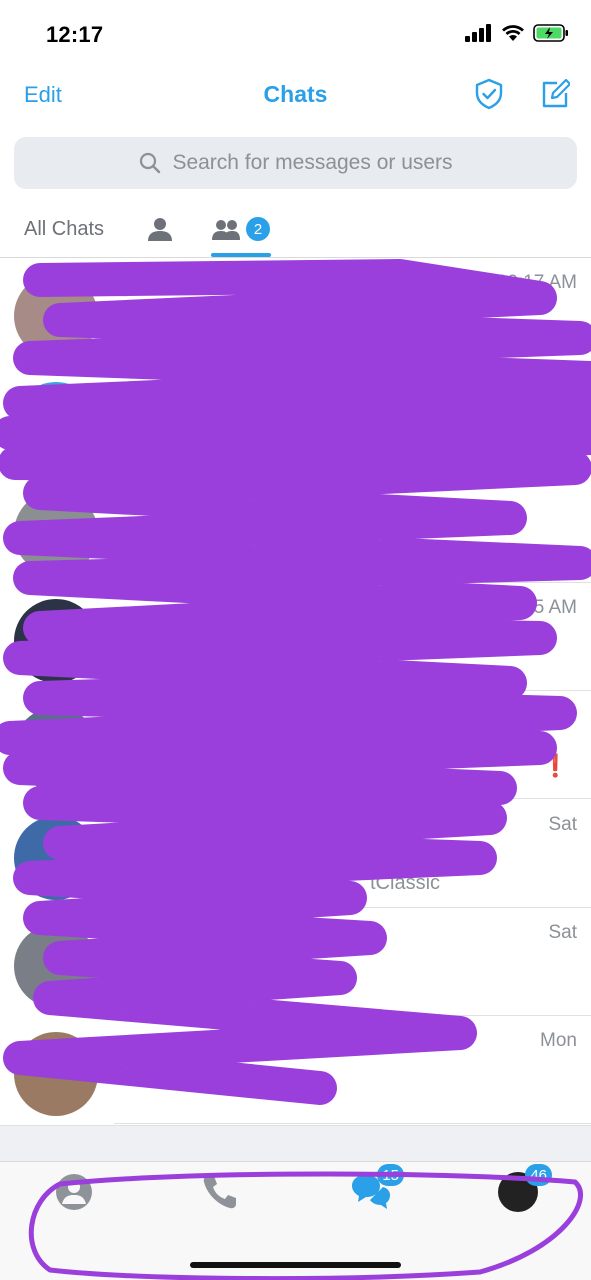  Describe the element at coordinates (295, 35) in the screenshot. I see `status-bar: 12:17` at that location.